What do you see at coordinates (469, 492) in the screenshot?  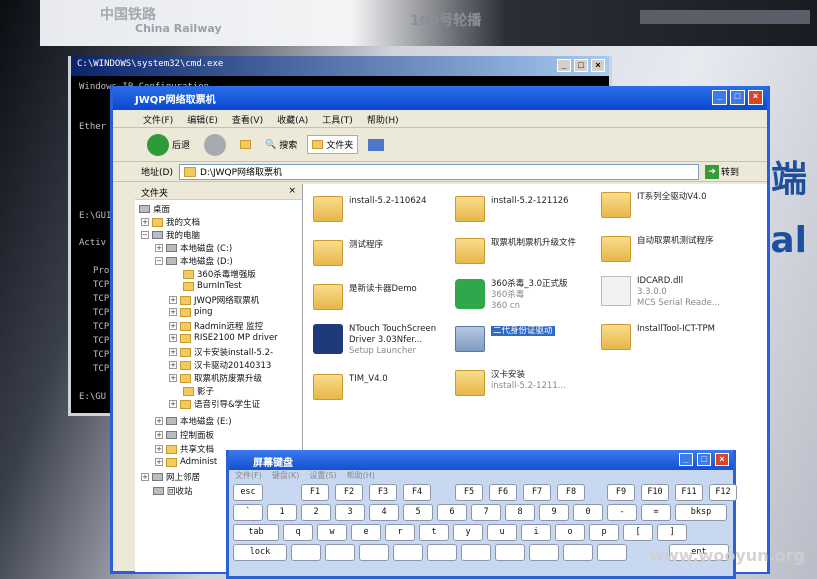 I see `key-F5: F5` at bounding box center [469, 492].